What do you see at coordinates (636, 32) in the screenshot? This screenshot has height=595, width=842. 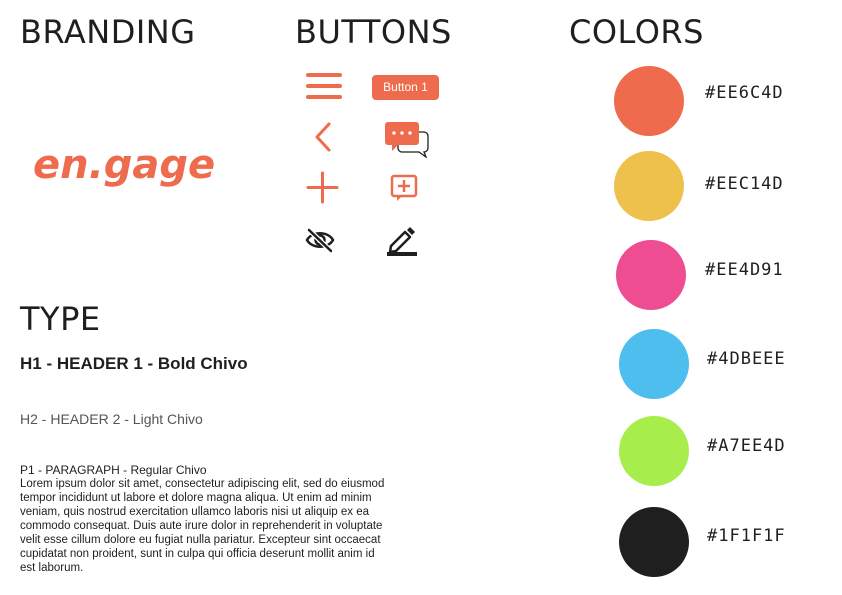 I see `colors-title: COLORS` at bounding box center [636, 32].